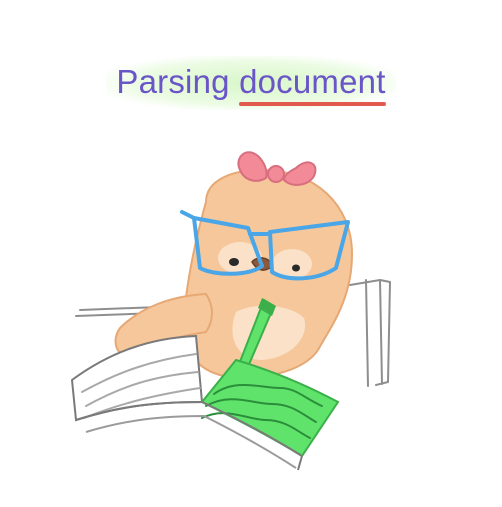 This screenshot has height=507, width=502. What do you see at coordinates (173, 81) in the screenshot?
I see `status-word-parsing: Parsing` at bounding box center [173, 81].